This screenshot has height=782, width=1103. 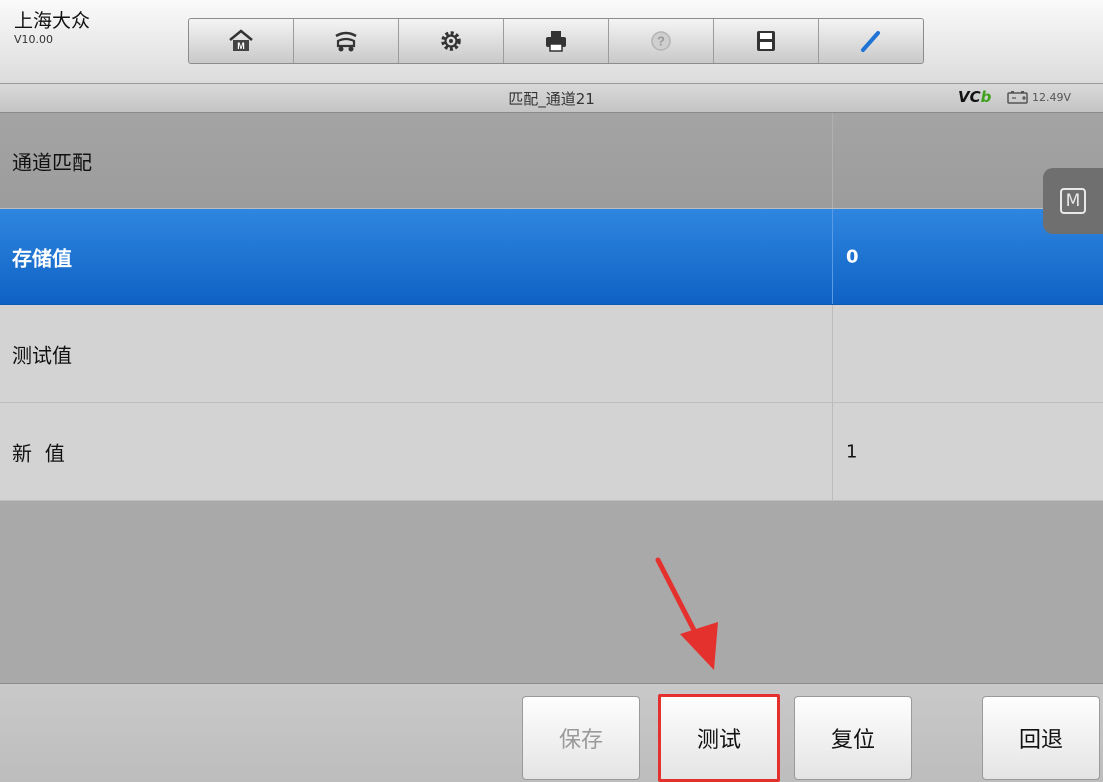 I want to click on m-icon: M, so click(x=1073, y=201).